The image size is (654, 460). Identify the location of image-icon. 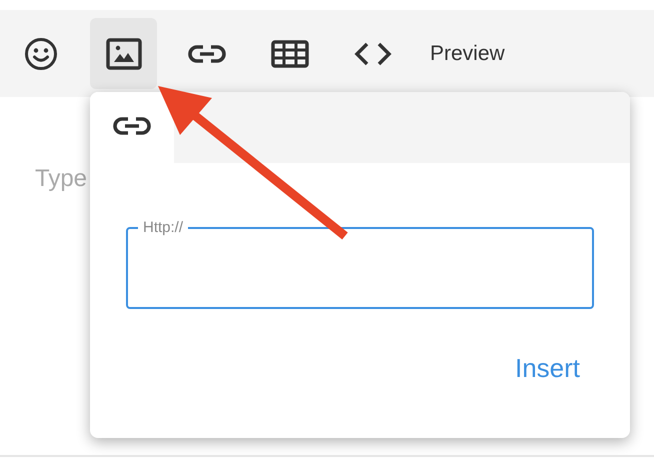
(124, 54).